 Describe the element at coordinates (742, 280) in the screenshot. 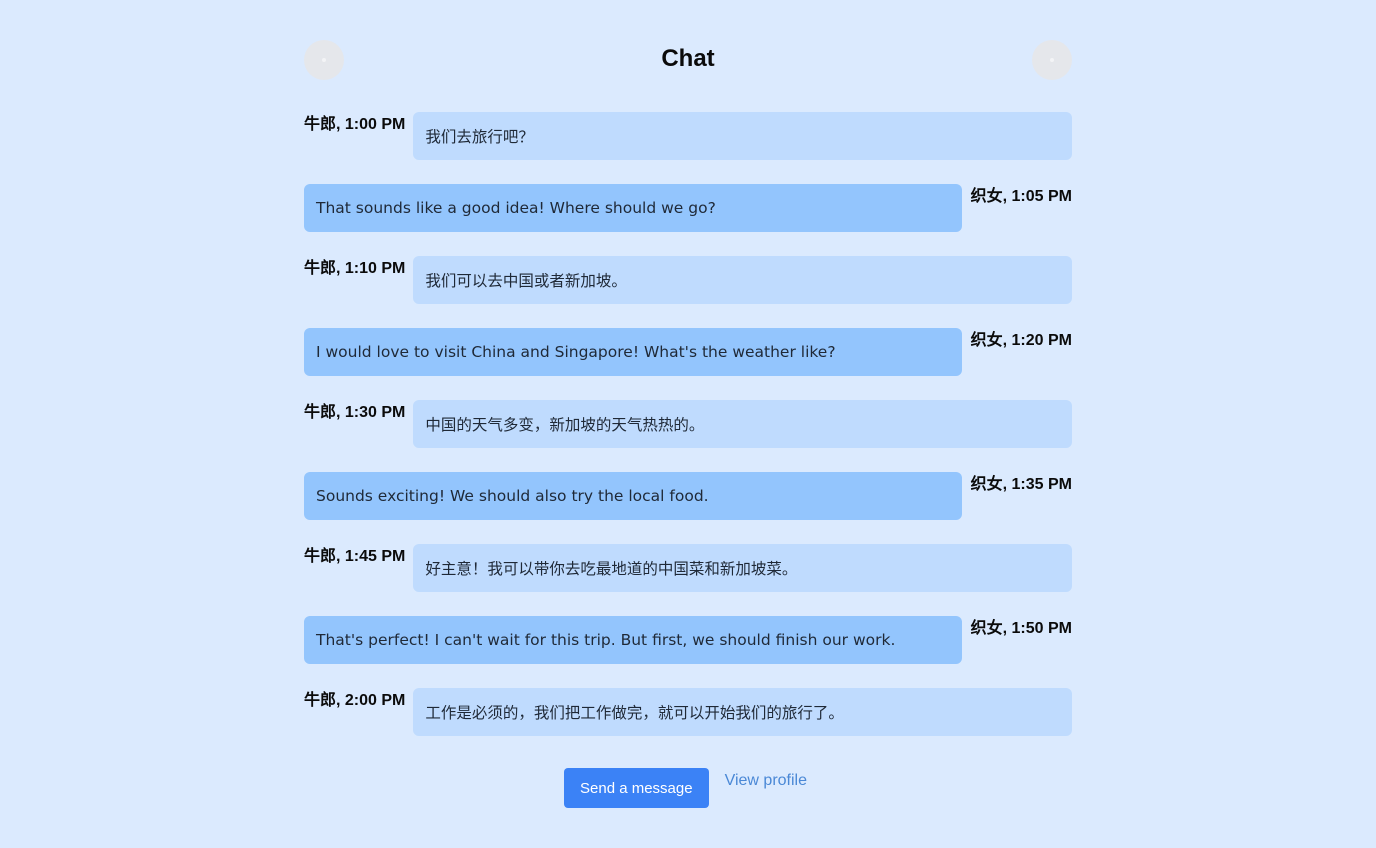

I see `message-bubble: 我们可以去中国或者新加坡。` at that location.